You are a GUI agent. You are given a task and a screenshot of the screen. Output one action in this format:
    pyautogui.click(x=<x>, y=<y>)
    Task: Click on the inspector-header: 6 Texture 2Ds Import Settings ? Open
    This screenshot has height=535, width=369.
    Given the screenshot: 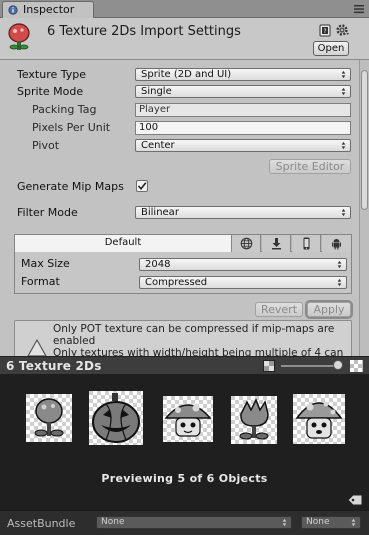 What is the action you would take?
    pyautogui.click(x=184, y=39)
    